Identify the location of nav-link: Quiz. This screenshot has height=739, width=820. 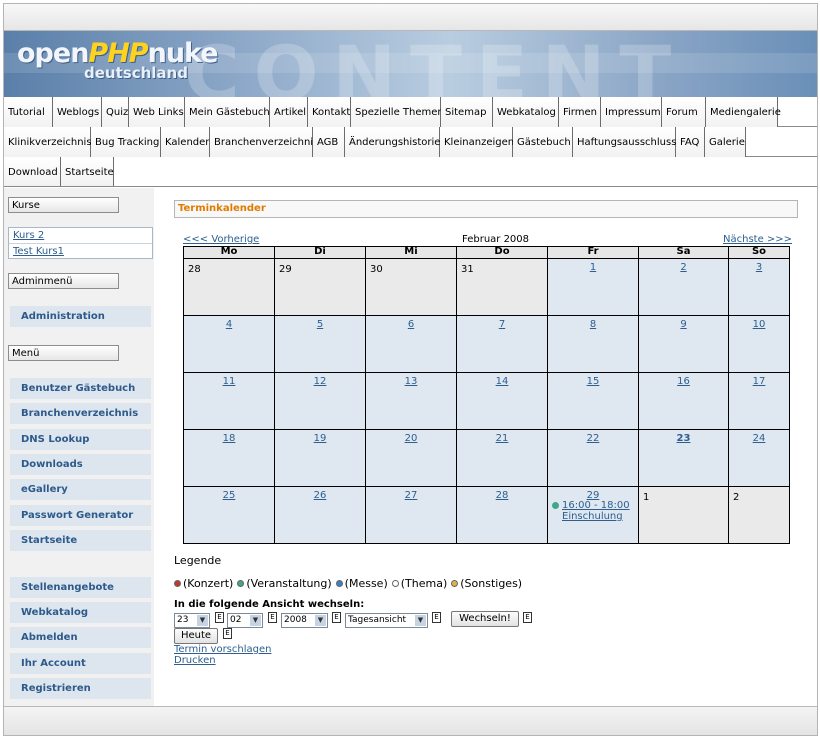
(115, 112).